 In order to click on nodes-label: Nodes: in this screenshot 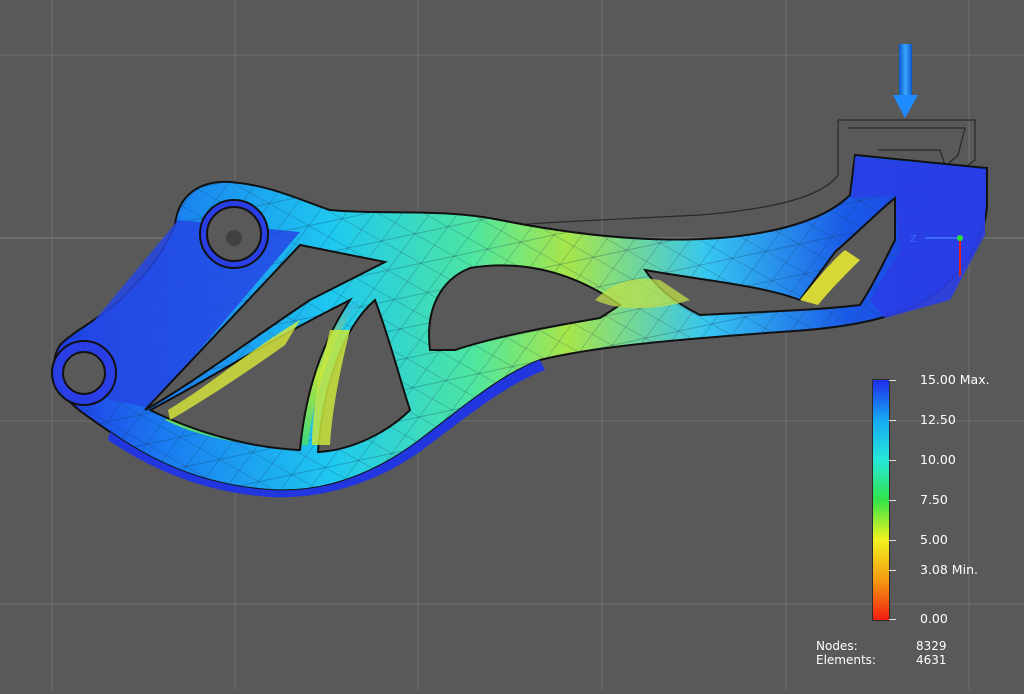, I will do `click(837, 646)`.